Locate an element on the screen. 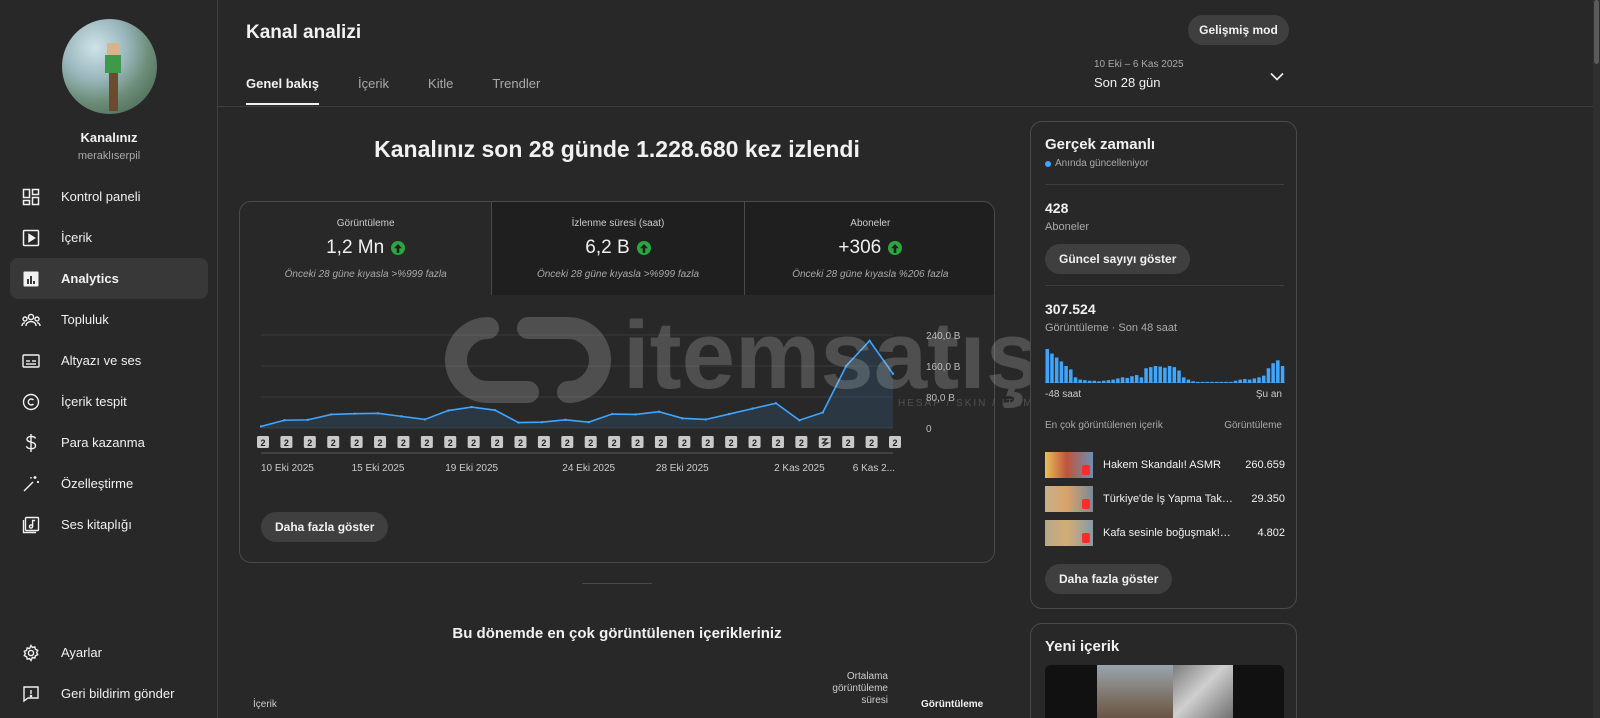  overview-more-button: Daha fazla göster is located at coordinates (325, 527).